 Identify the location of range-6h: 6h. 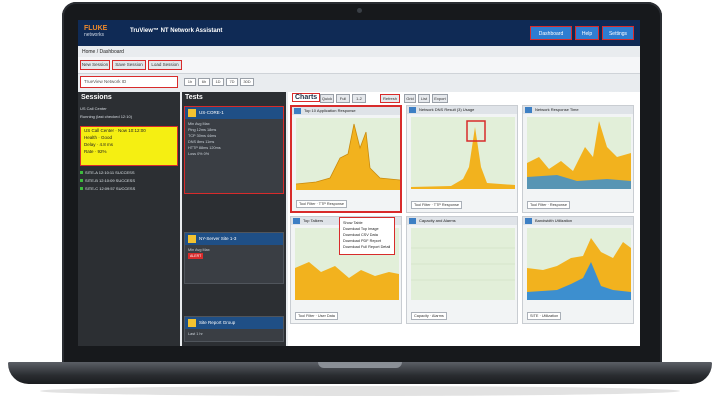
(204, 82).